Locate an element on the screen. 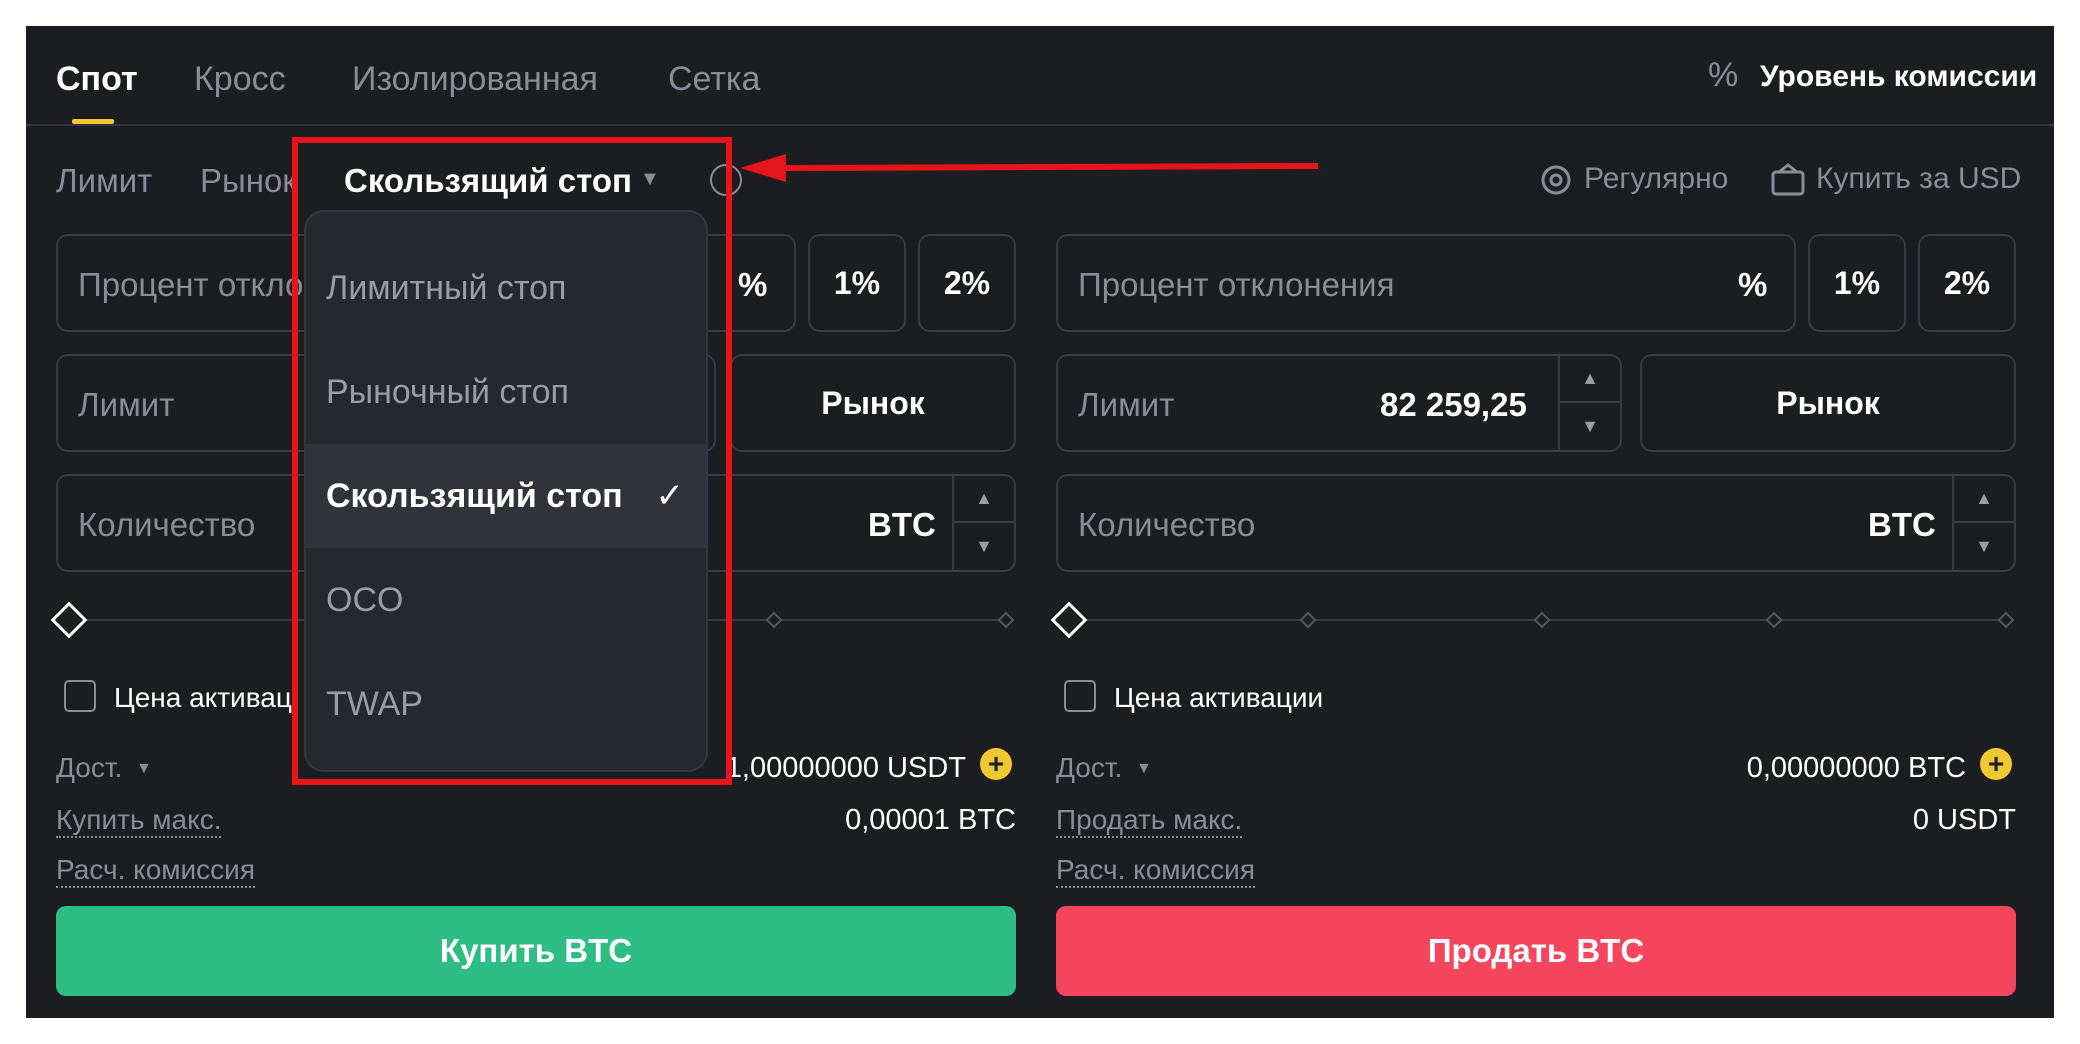 The image size is (2080, 1044). sell-available-label: Дост. is located at coordinates (1089, 768).